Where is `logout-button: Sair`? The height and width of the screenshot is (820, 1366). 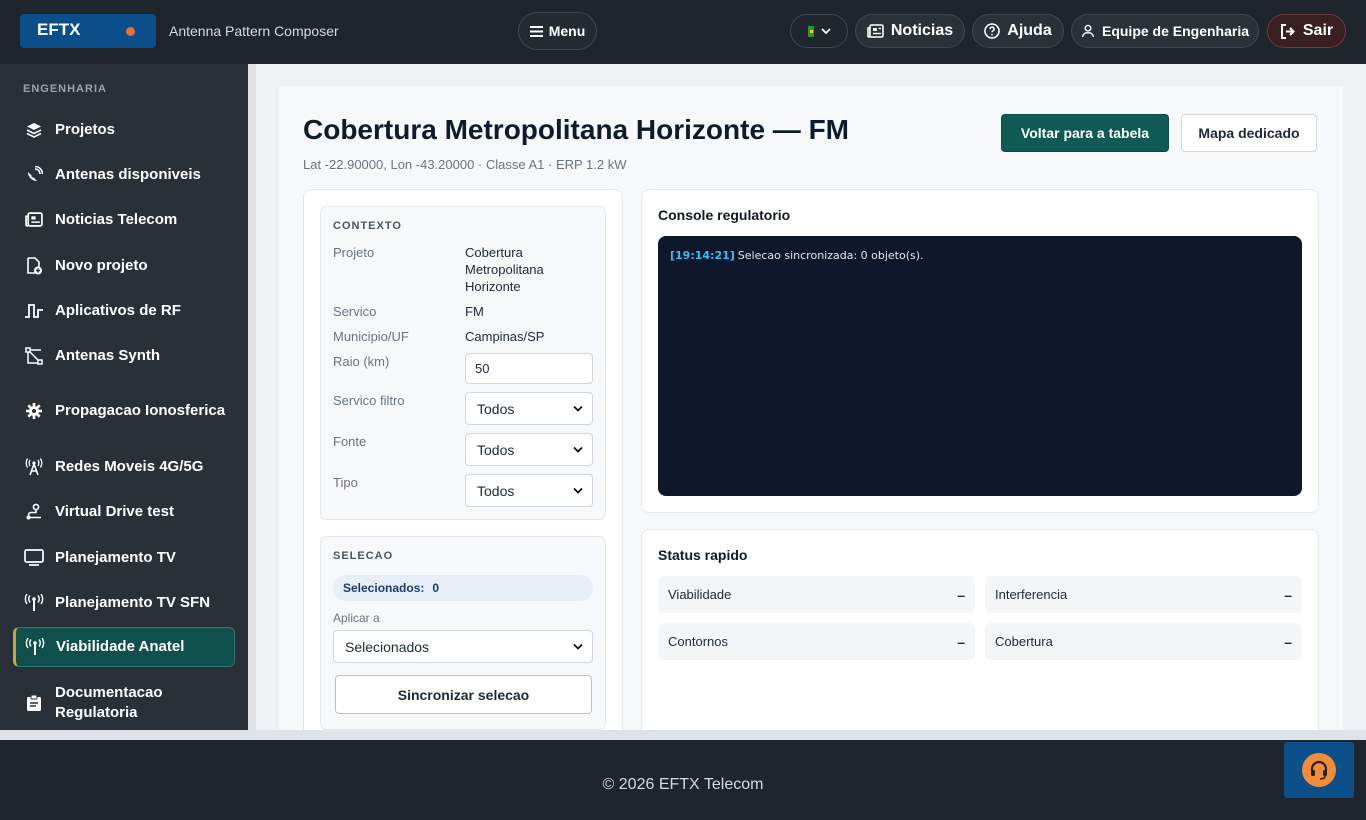
logout-button: Sair is located at coordinates (1306, 31).